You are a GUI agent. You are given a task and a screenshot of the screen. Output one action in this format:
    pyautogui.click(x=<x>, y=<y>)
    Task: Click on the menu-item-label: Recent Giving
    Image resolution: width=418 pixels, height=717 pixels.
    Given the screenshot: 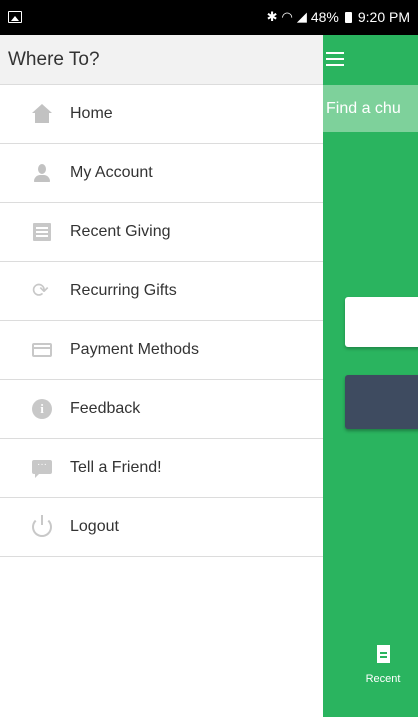 What is the action you would take?
    pyautogui.click(x=120, y=231)
    